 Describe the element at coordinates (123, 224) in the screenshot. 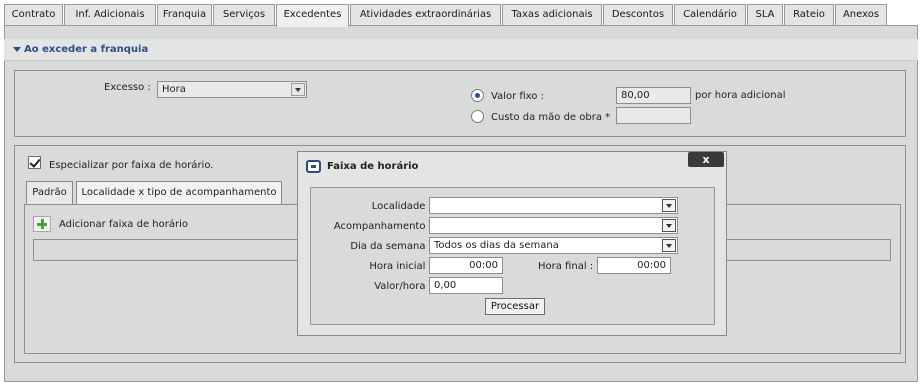

I see `add-range-label: Adicionar faixa de horário` at that location.